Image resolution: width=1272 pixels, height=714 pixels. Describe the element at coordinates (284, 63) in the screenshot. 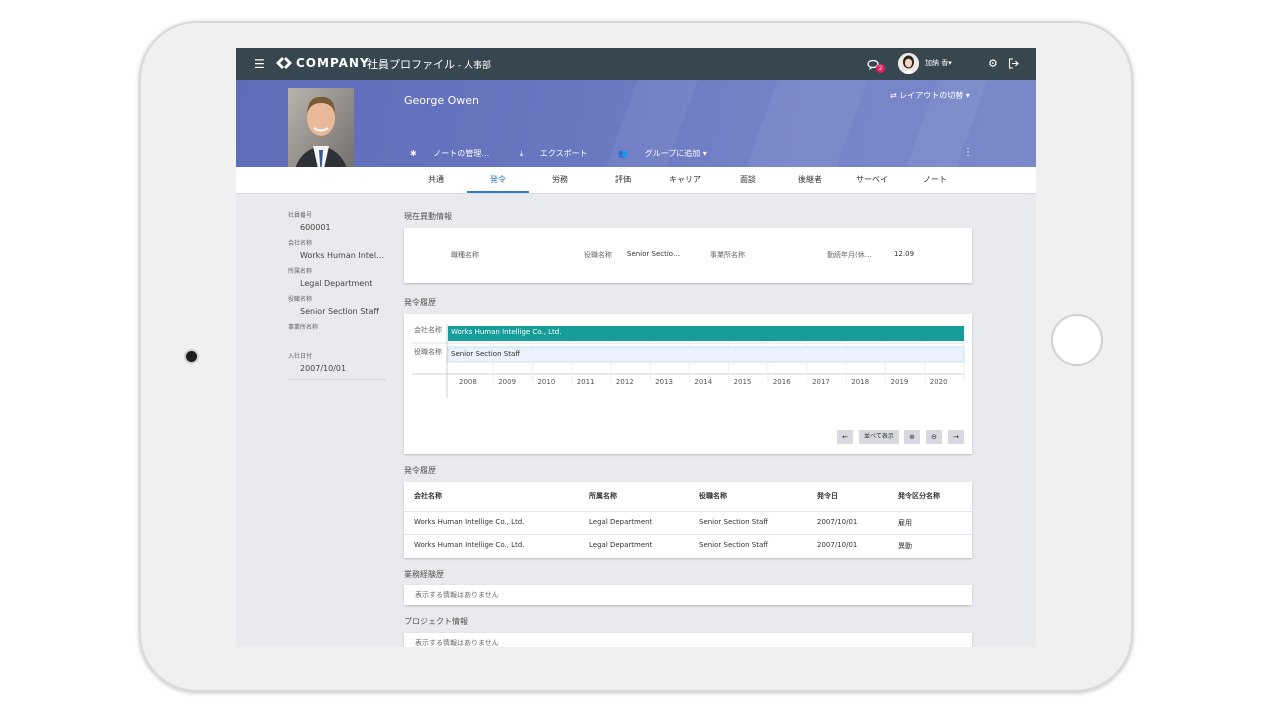

I see `company-logo-icon` at that location.